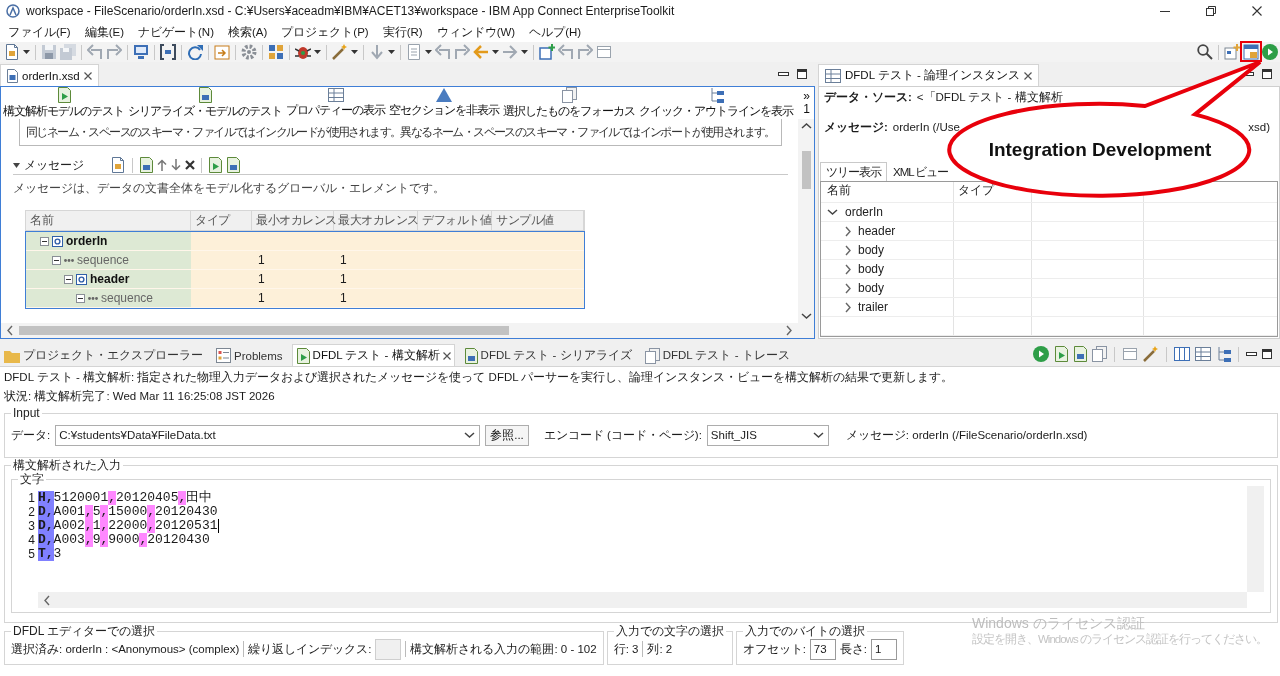 The image size is (1280, 676). Describe the element at coordinates (205, 103) in the screenshot. I see `toolbar-button: シリアライズ・モデルのテスト` at that location.